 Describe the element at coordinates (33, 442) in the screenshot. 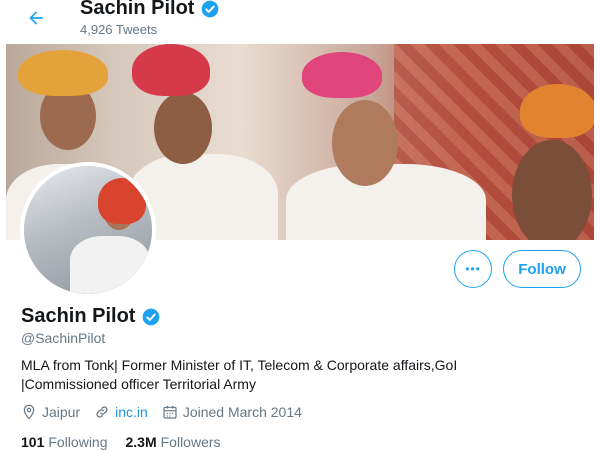

I see `following-count: 101` at that location.